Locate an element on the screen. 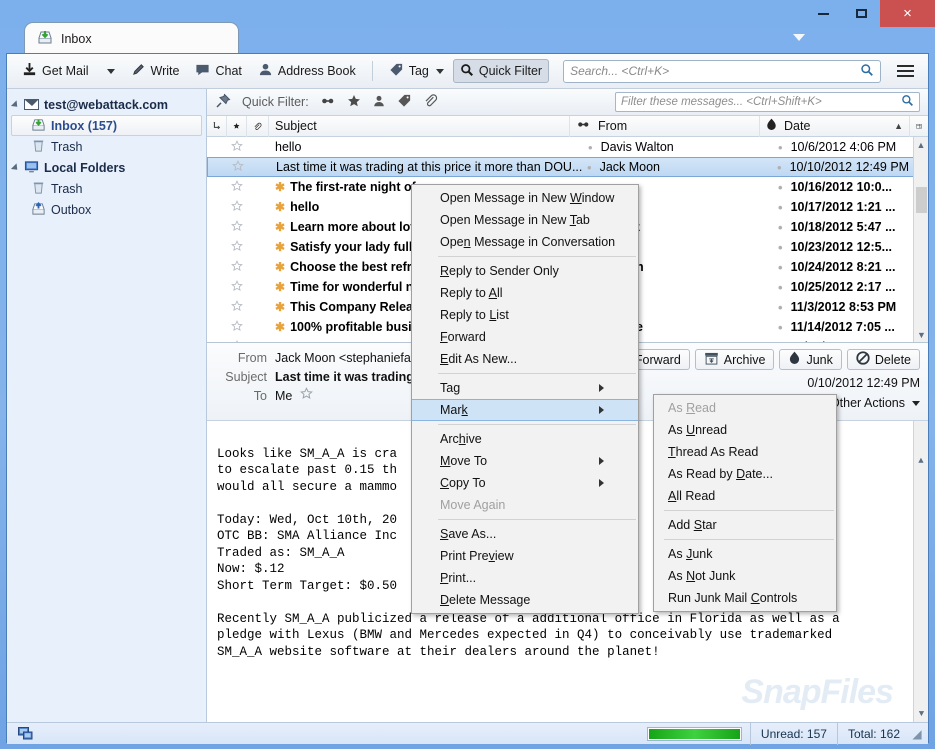 The width and height of the screenshot is (935, 749). attachment-icon is located at coordinates (430, 102).